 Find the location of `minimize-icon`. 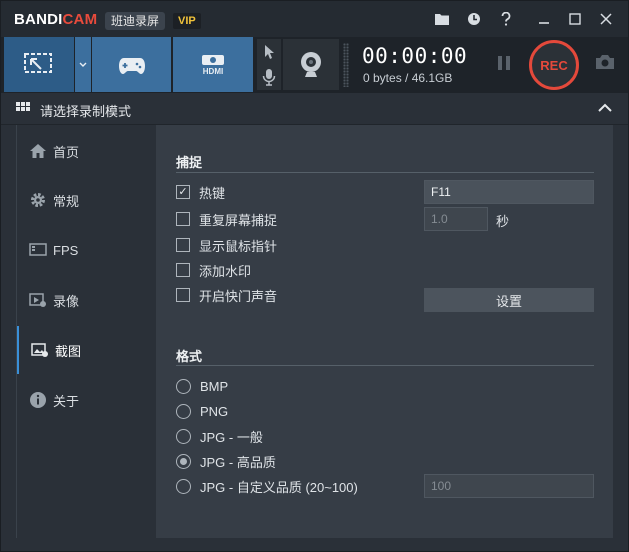

minimize-icon is located at coordinates (544, 19).